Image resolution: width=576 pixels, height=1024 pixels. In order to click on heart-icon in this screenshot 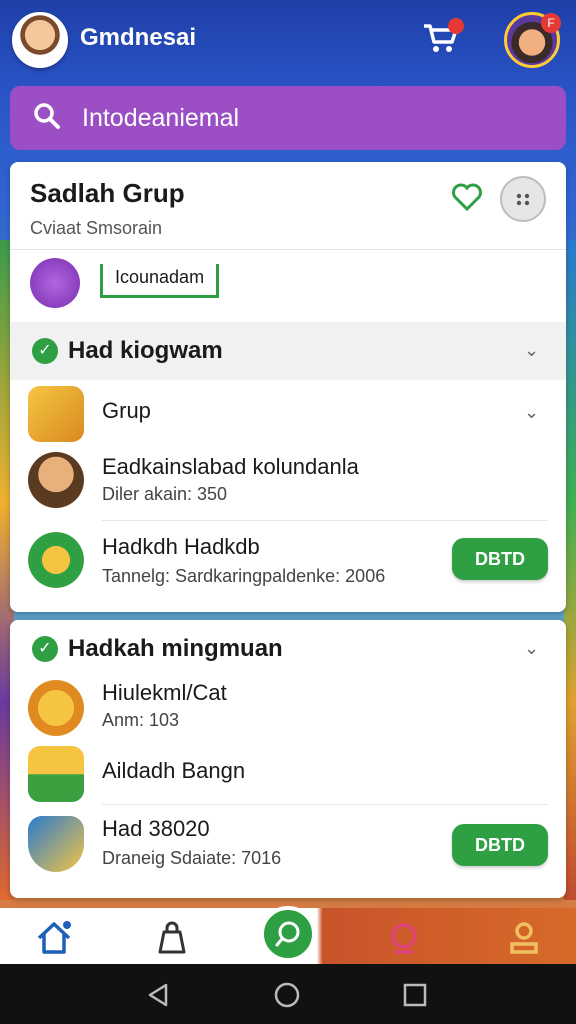, I will do `click(467, 197)`.